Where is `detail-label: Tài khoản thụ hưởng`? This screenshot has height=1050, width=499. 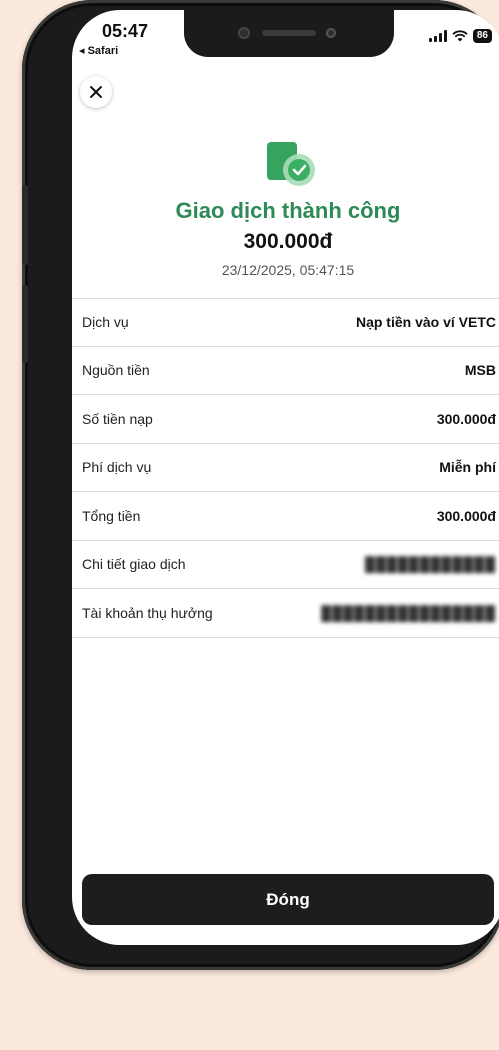
detail-label: Tài khoản thụ hưởng is located at coordinates (147, 612).